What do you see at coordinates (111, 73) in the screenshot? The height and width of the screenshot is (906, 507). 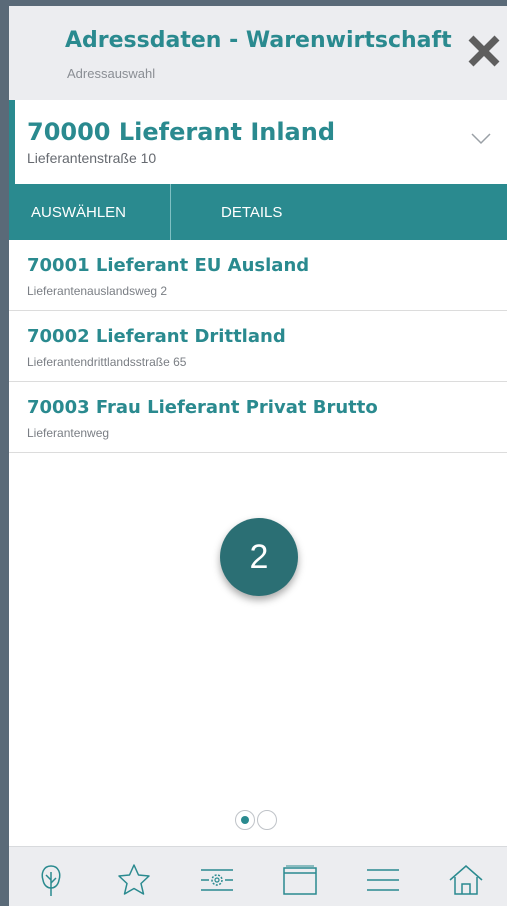 I see `page-subtitle: Adressauswahl` at bounding box center [111, 73].